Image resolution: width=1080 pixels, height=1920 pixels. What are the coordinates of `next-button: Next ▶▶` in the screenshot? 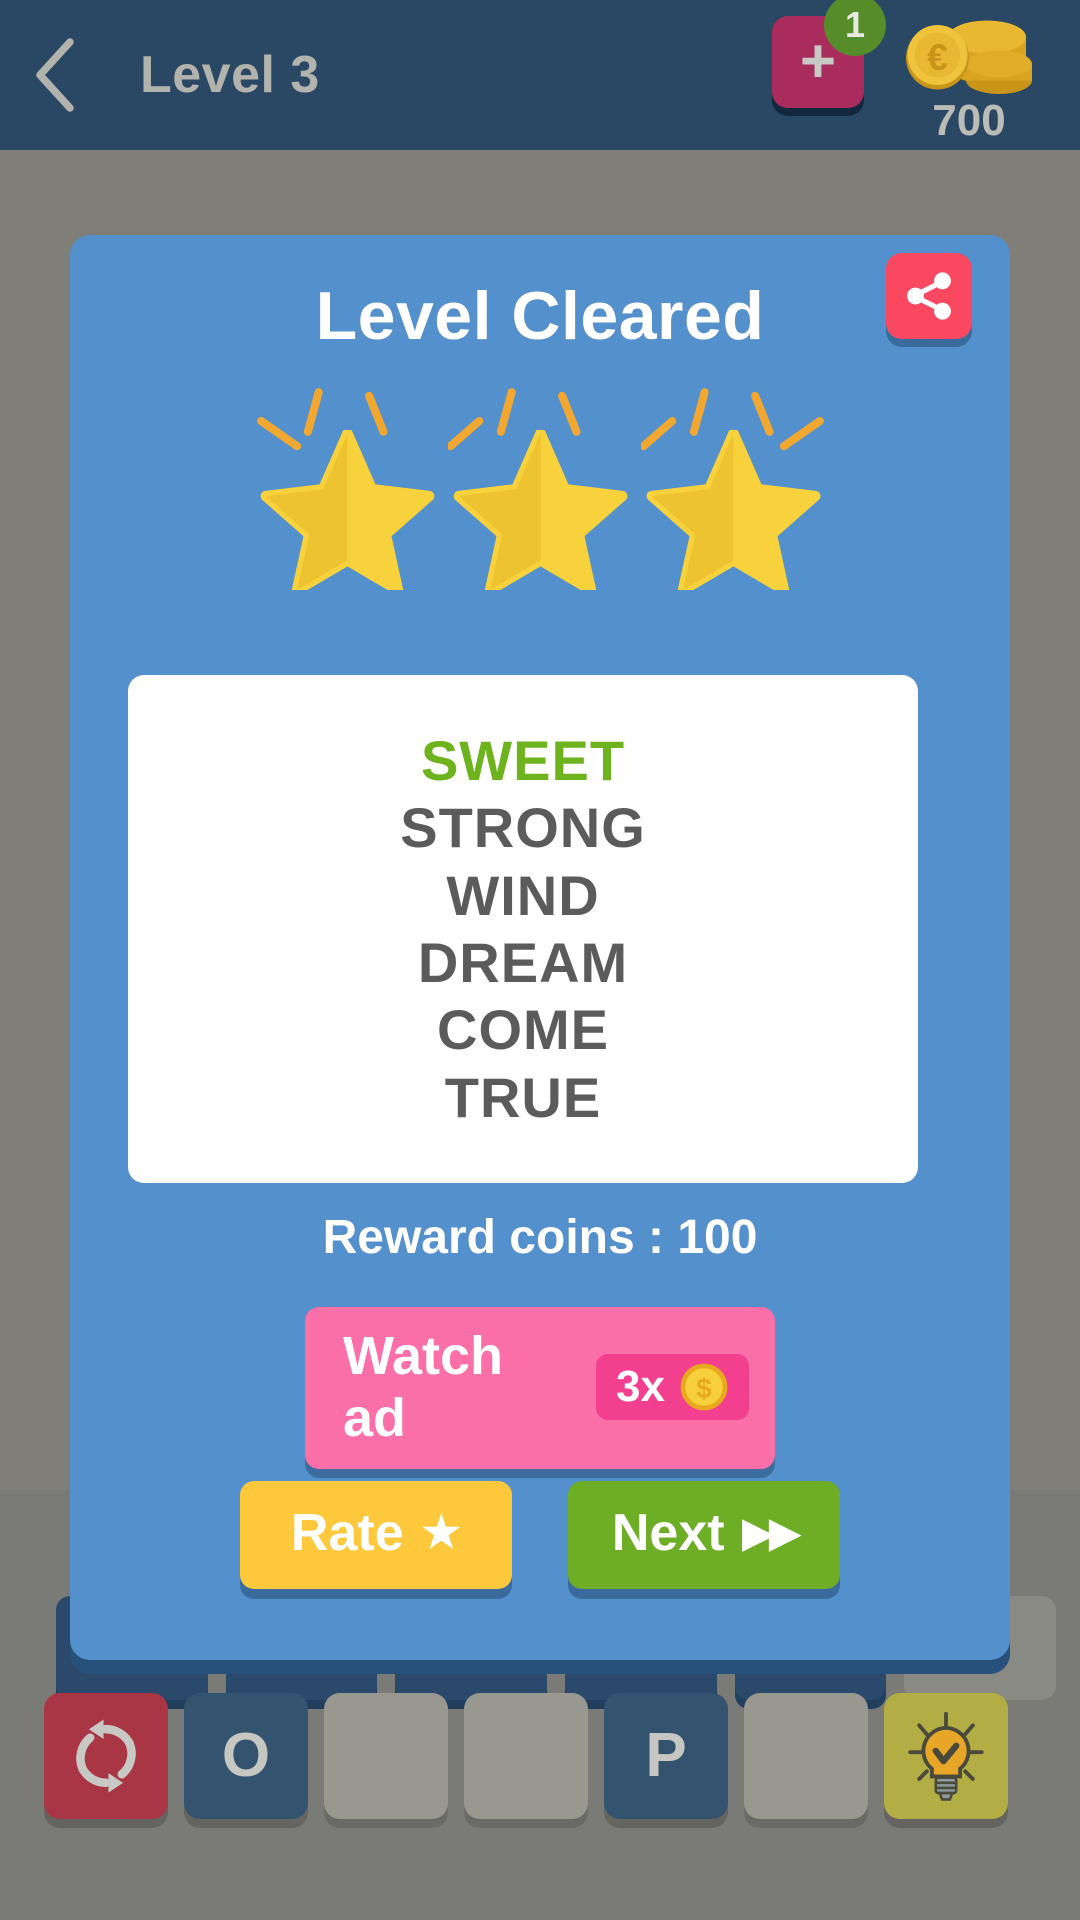 It's located at (704, 1535).